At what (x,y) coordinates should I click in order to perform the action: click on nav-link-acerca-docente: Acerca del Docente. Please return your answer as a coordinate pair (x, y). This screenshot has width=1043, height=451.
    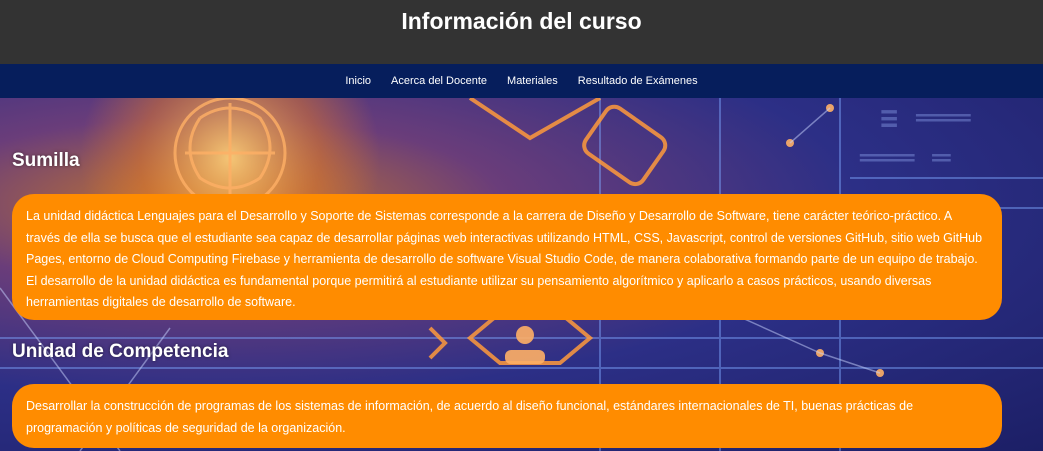
    Looking at the image, I should click on (439, 81).